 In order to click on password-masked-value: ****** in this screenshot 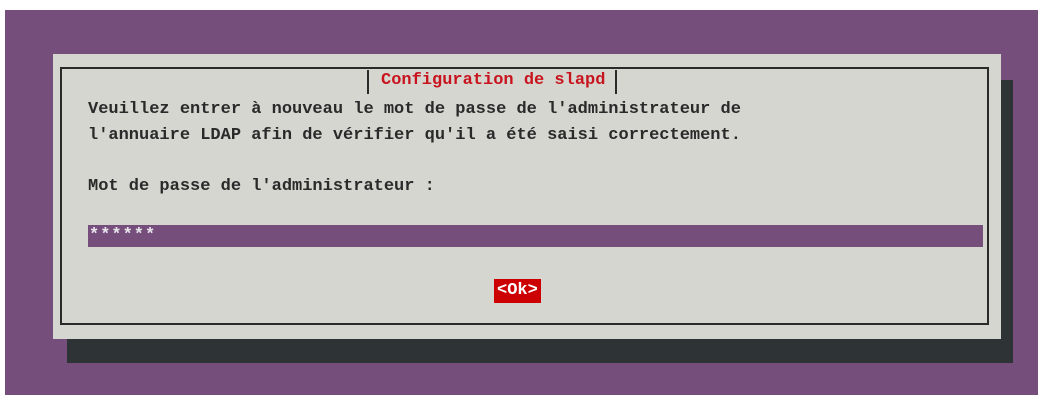, I will do `click(123, 235)`.